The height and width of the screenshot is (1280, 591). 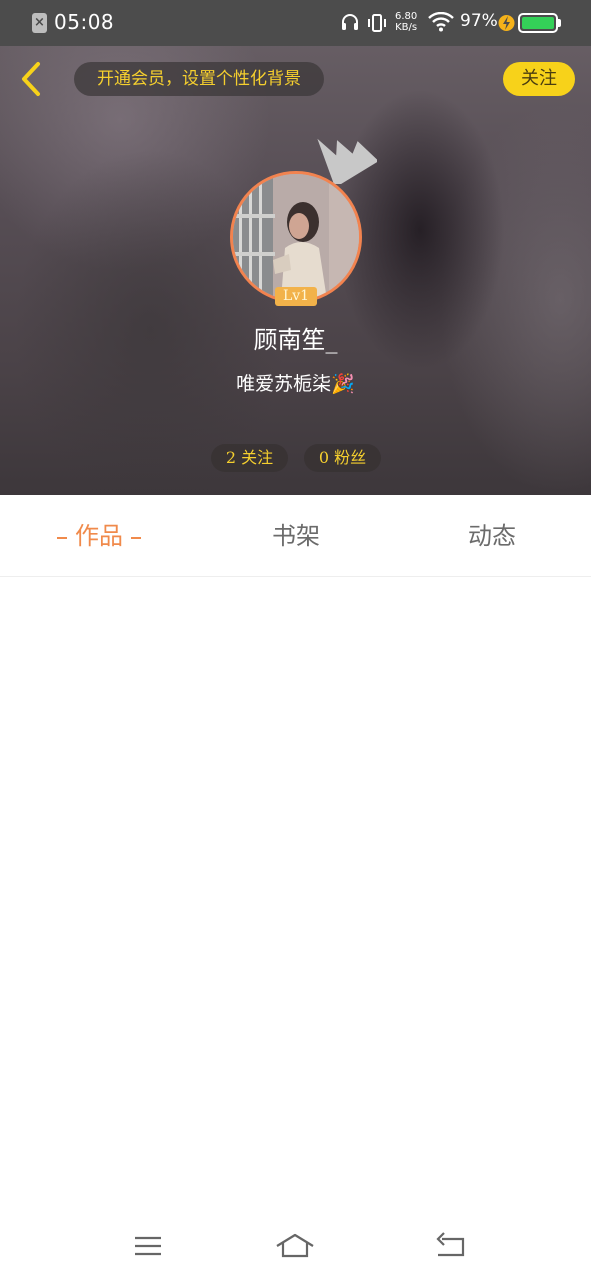 What do you see at coordinates (479, 21) in the screenshot?
I see `battery-percent: 97%` at bounding box center [479, 21].